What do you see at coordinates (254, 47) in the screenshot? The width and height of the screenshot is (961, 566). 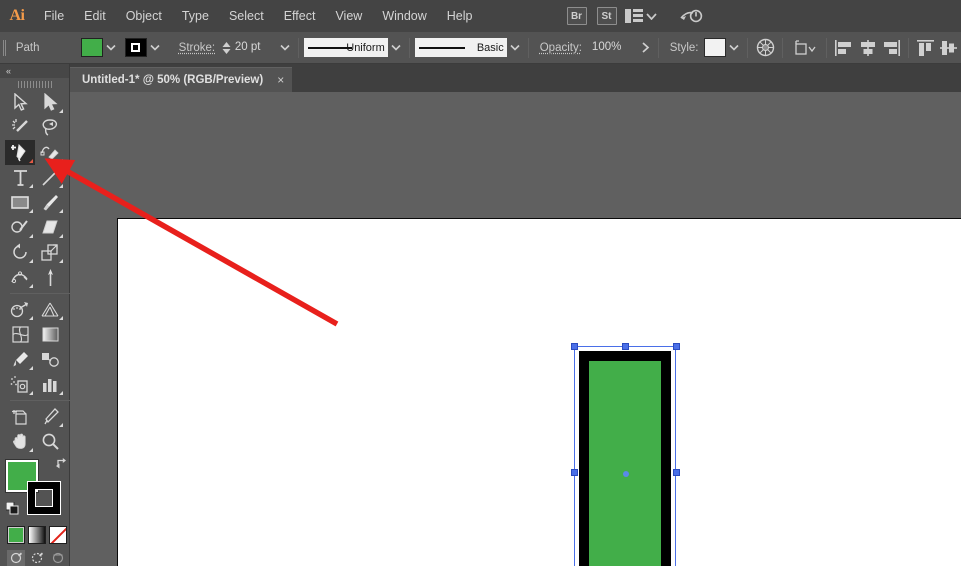 I see `stroke-weight-input: 20 pt` at bounding box center [254, 47].